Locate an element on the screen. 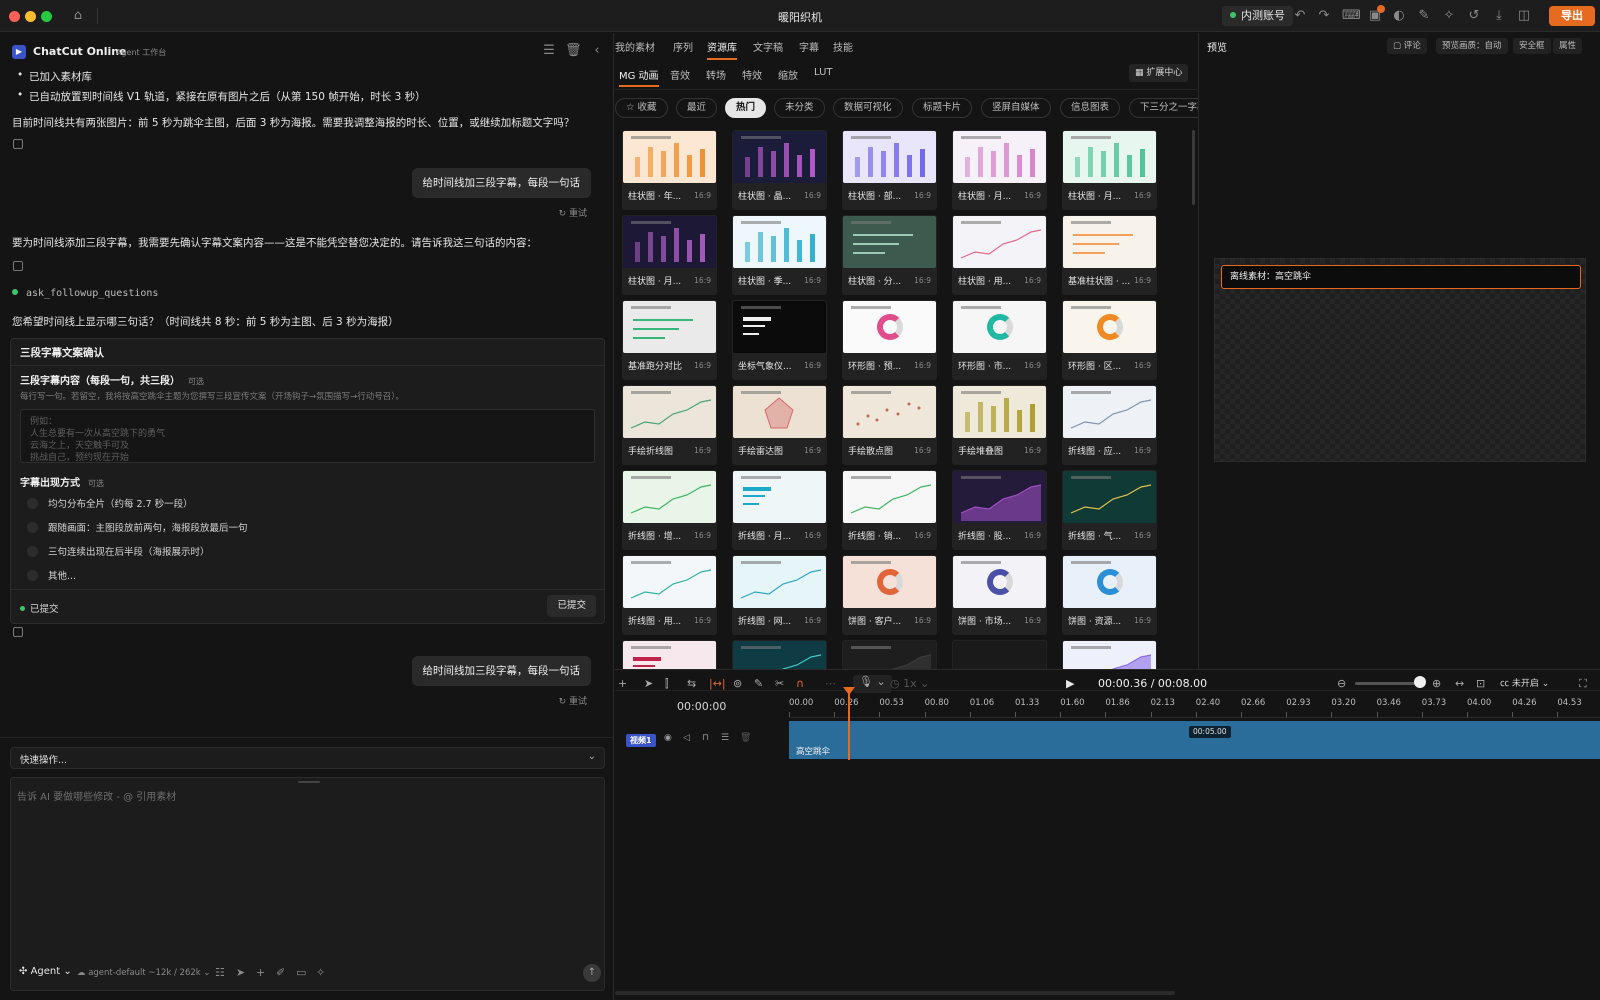  export-button: 导出 is located at coordinates (1572, 16).